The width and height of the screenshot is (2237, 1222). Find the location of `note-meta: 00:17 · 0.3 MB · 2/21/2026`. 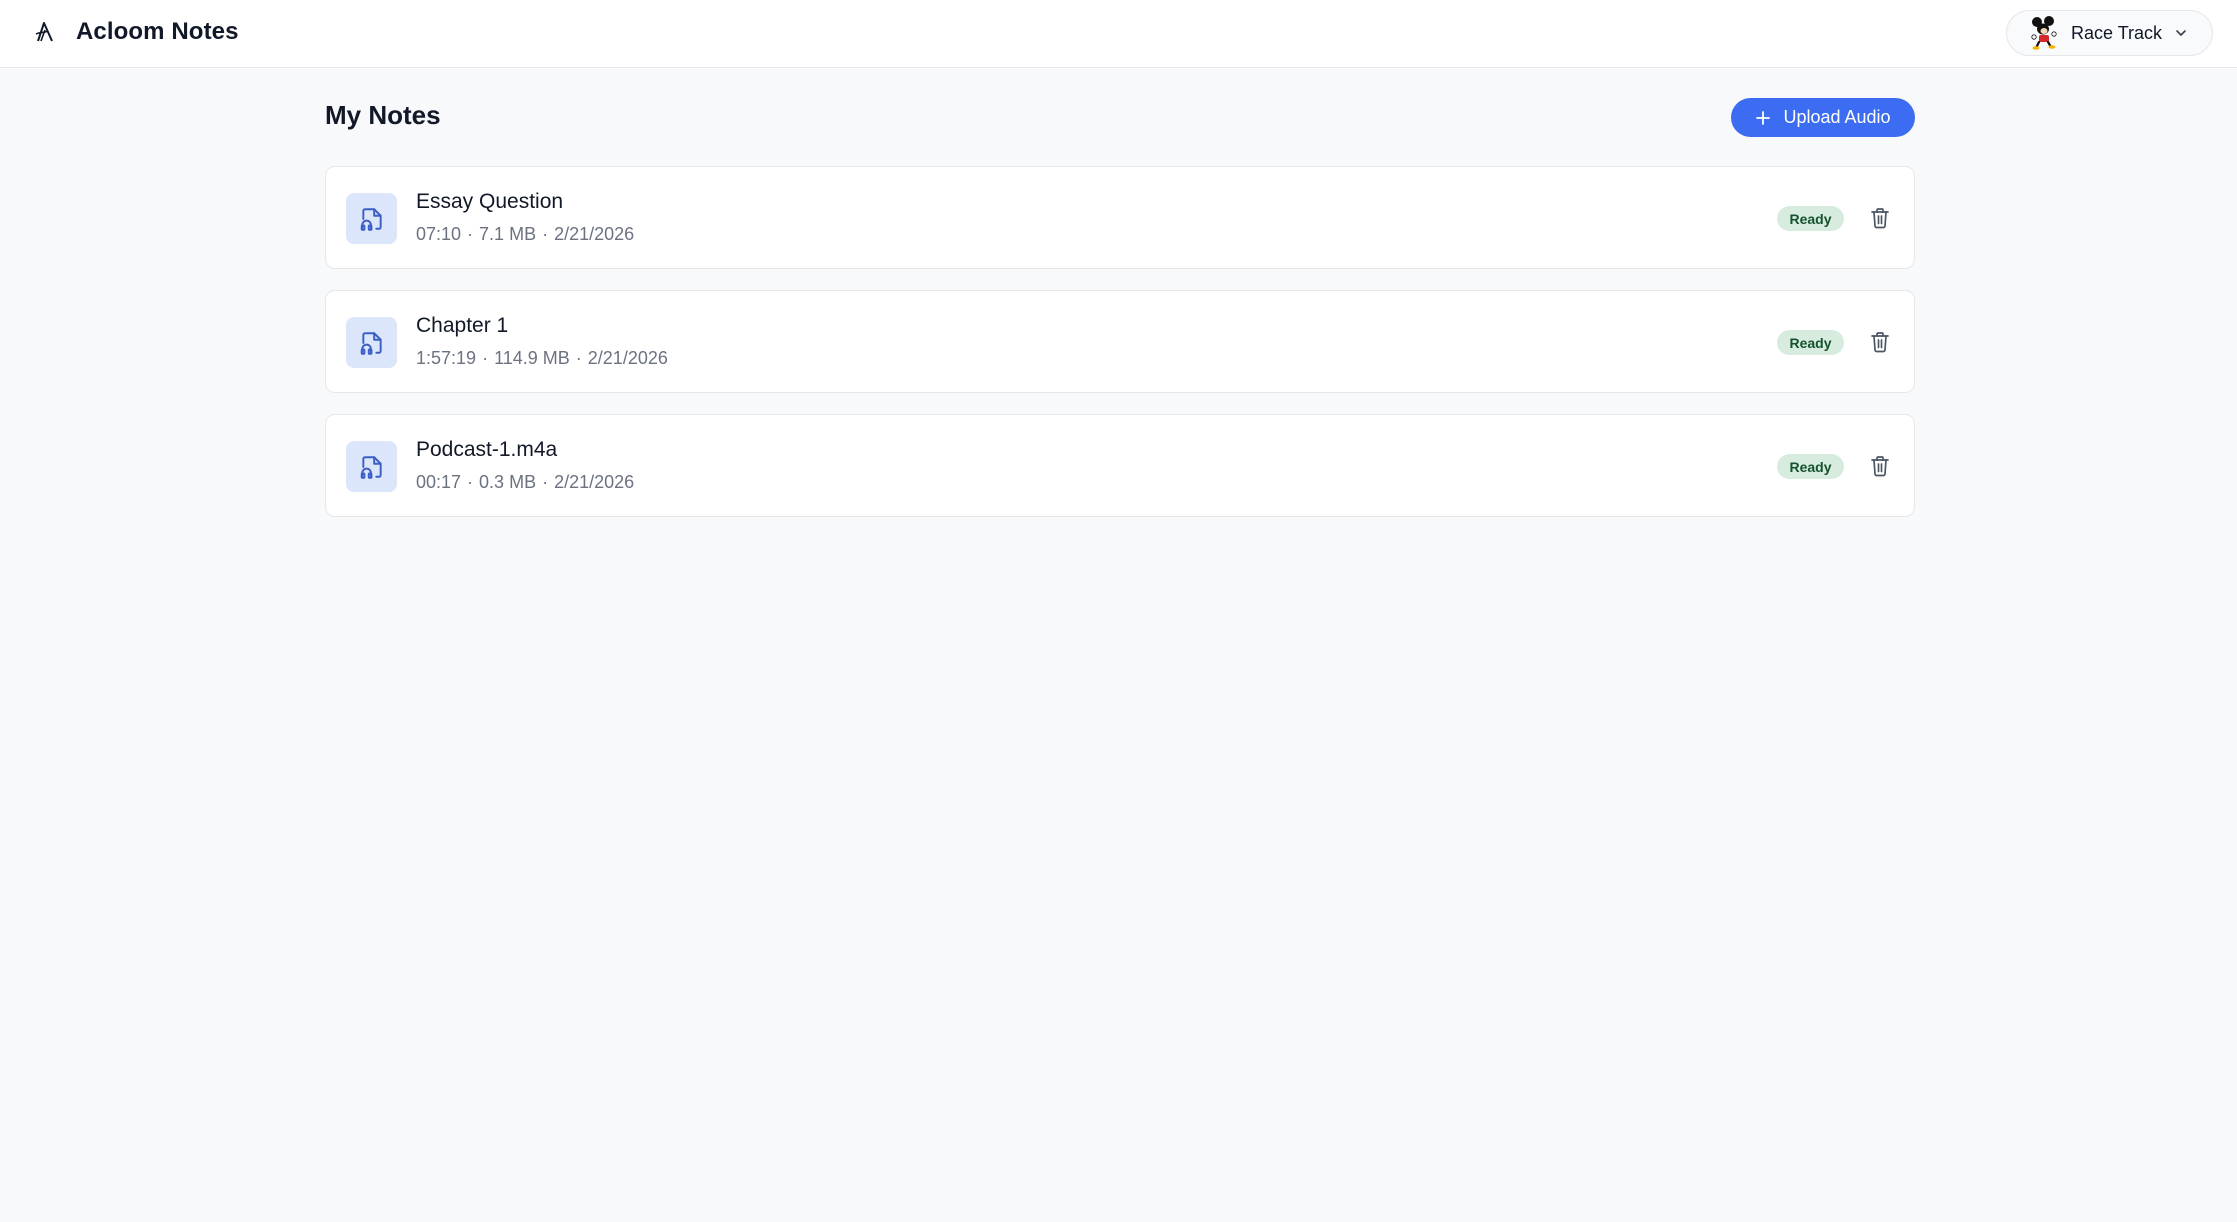

note-meta: 00:17 · 0.3 MB · 2/21/2026 is located at coordinates (525, 482).